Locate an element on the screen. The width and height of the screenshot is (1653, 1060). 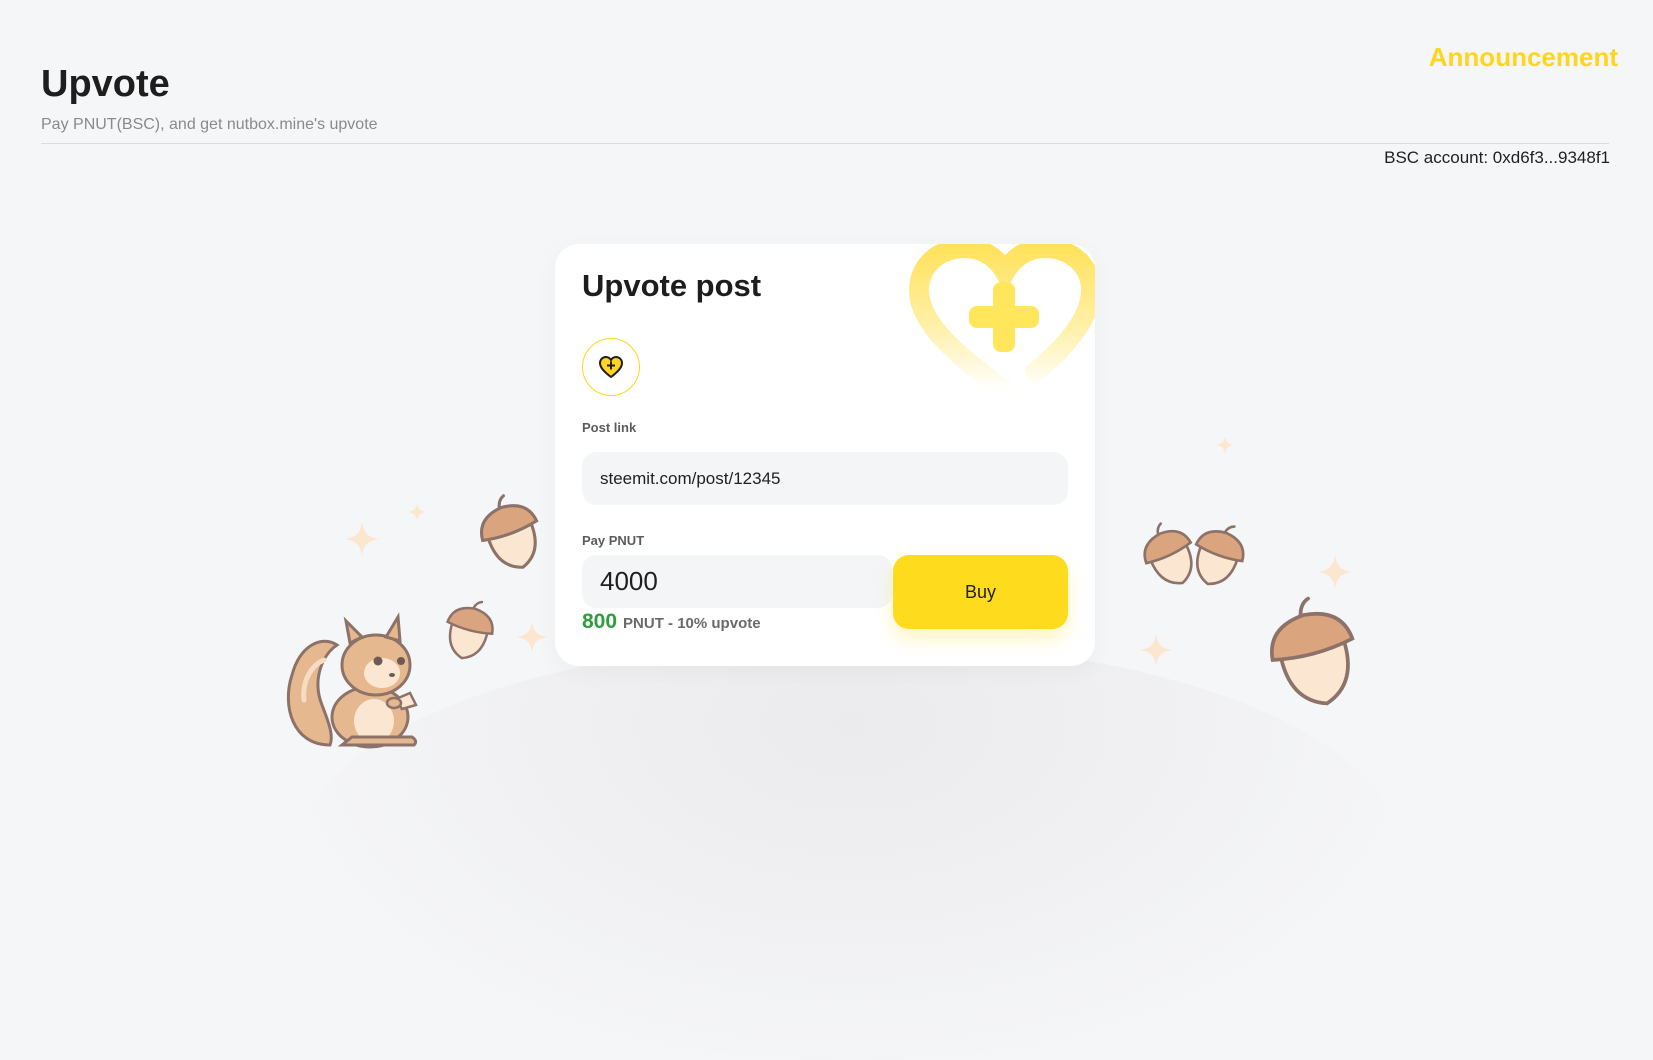
card-title: Upvote post is located at coordinates (672, 285).